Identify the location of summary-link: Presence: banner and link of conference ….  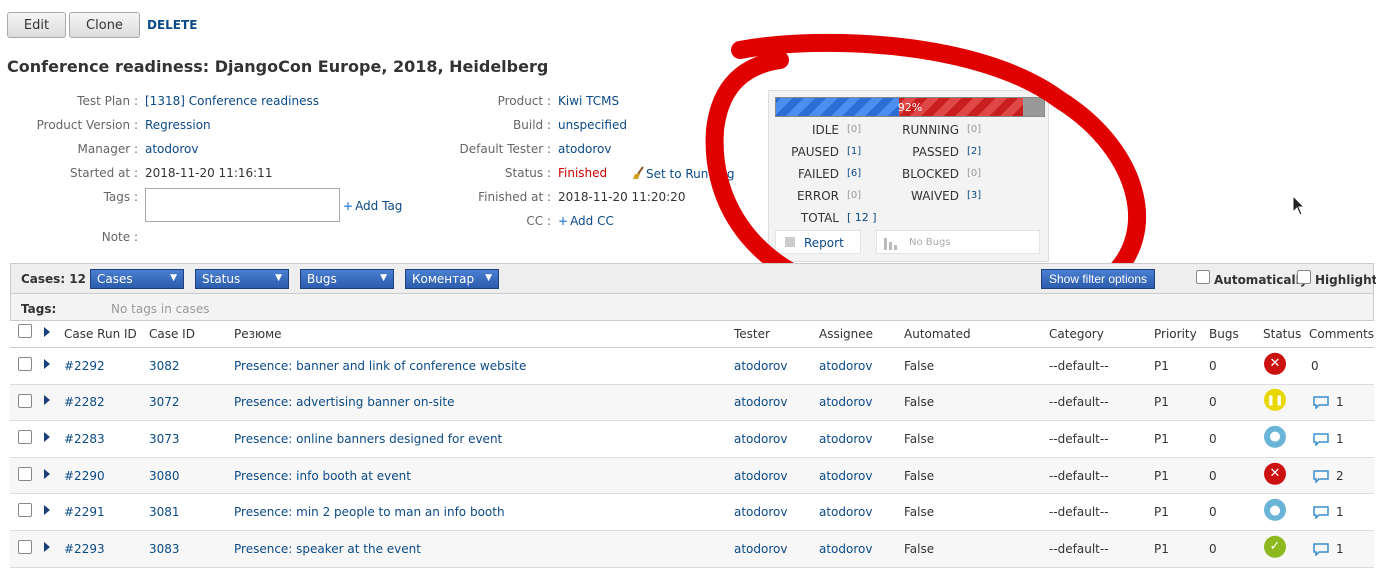
(380, 366).